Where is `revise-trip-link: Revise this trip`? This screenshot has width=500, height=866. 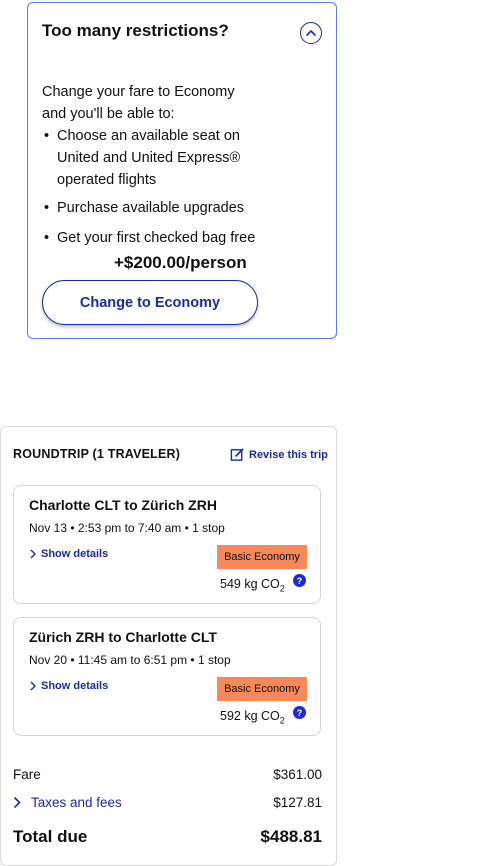 revise-trip-link: Revise this trip is located at coordinates (279, 454).